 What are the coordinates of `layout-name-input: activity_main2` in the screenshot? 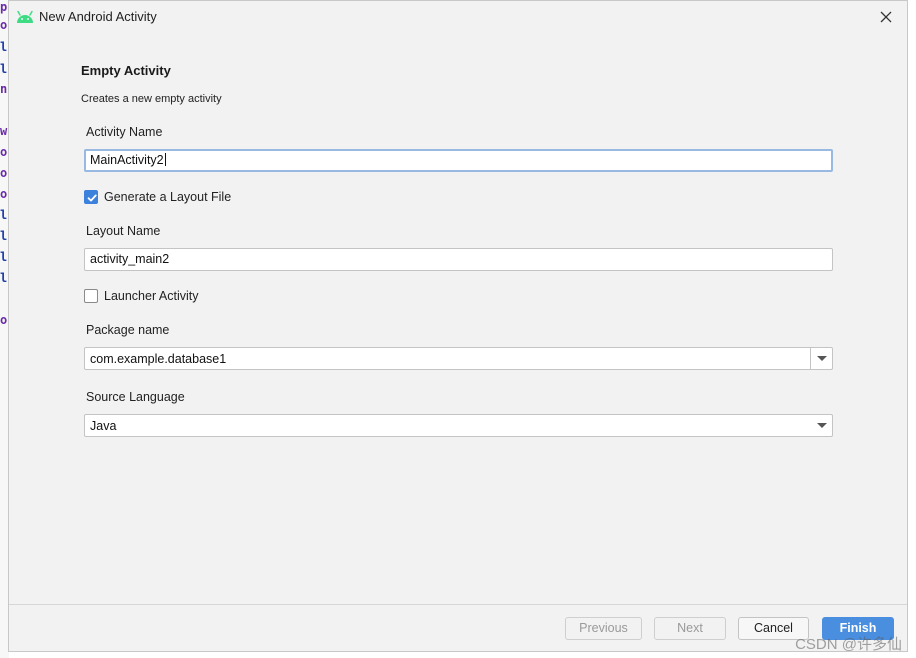 It's located at (458, 259).